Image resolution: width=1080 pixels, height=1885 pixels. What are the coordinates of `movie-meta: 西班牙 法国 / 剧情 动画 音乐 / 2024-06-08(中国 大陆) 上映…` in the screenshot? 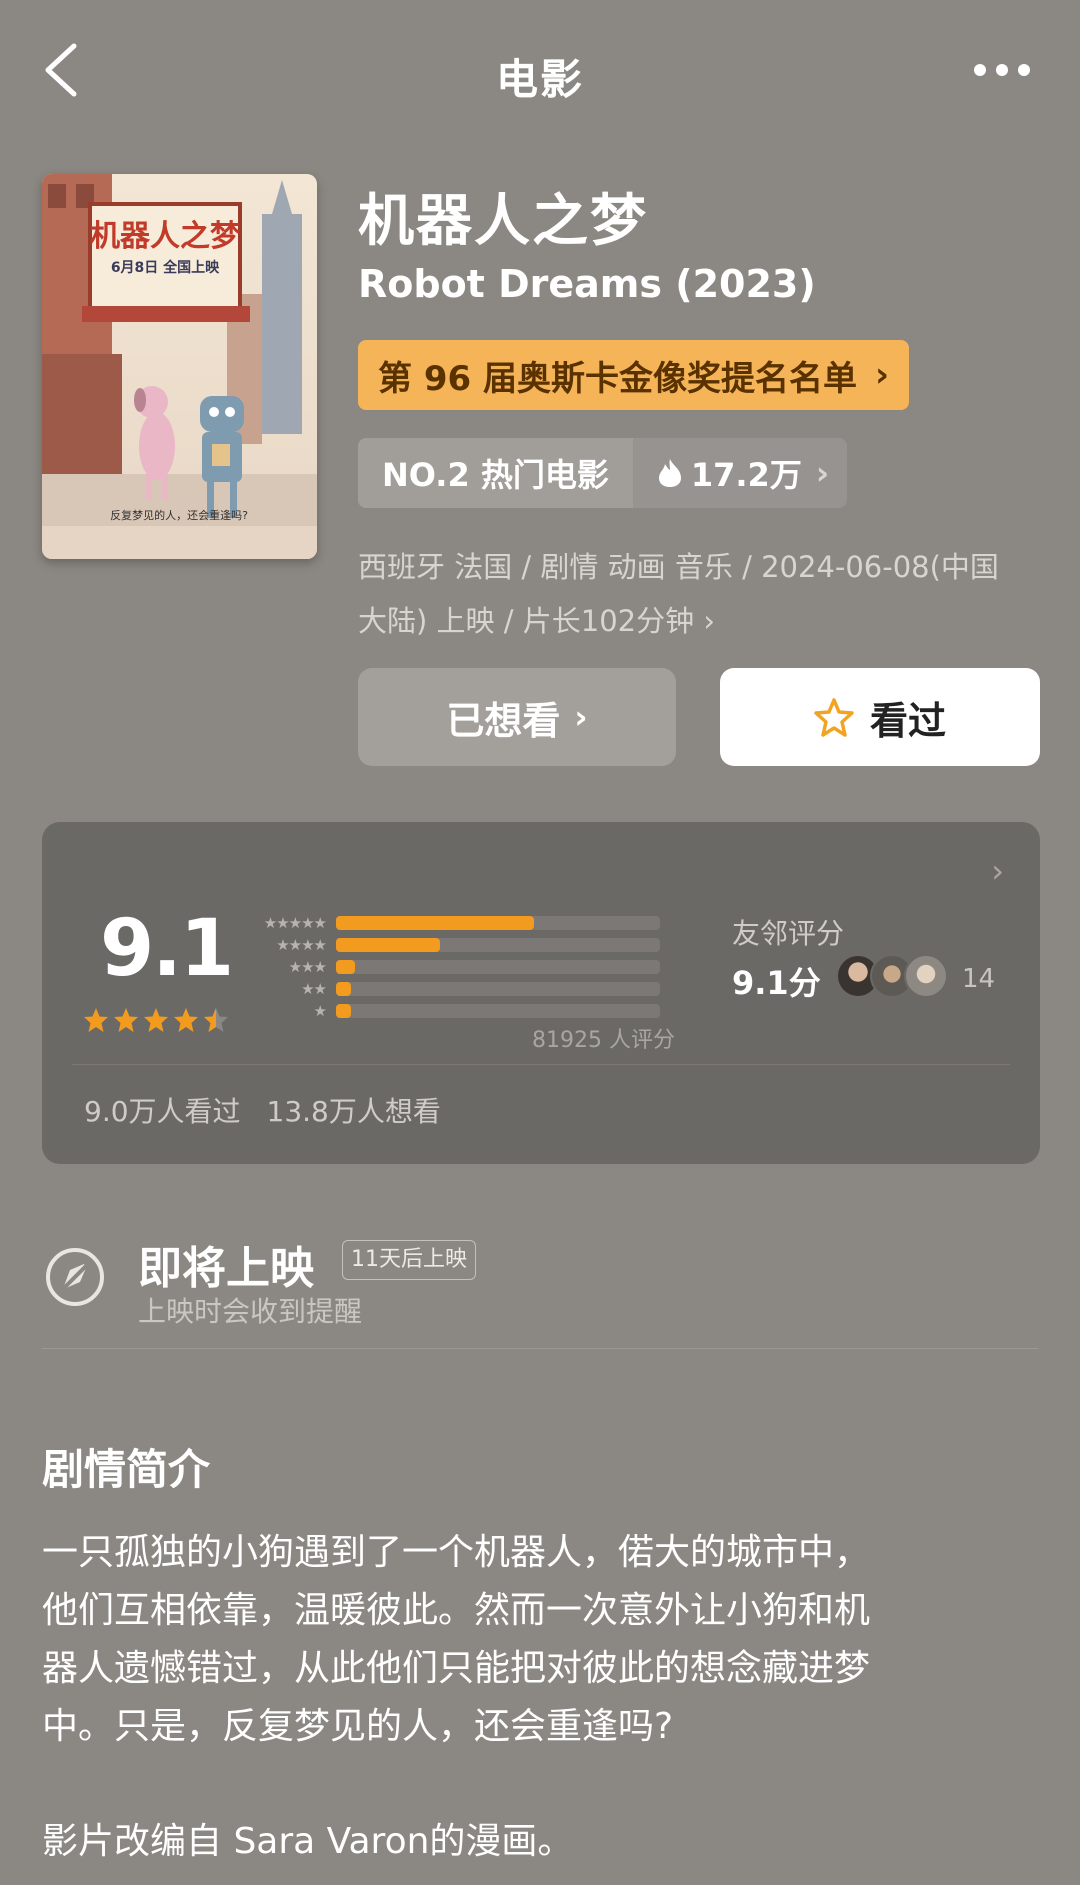 It's located at (703, 594).